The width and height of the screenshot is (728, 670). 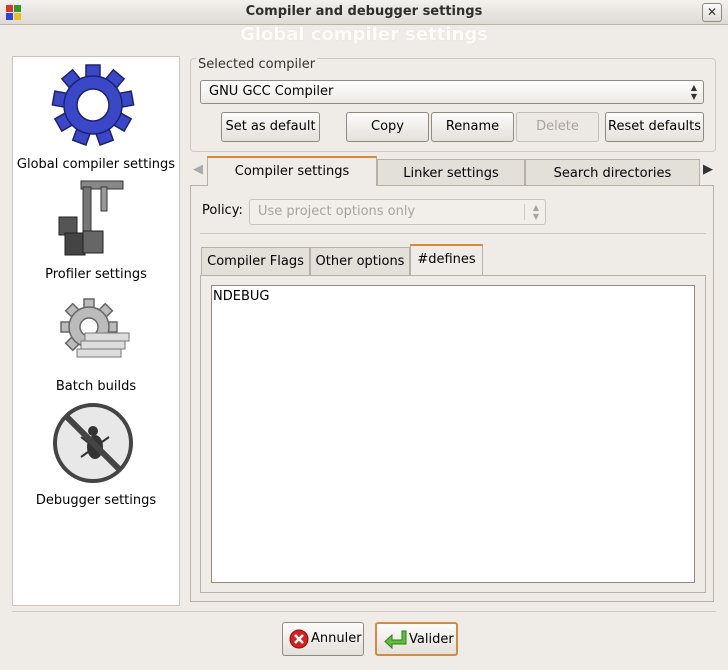 I want to click on gear-icon, so click(x=93, y=105).